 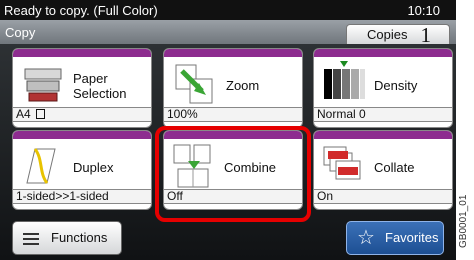 What do you see at coordinates (82, 196) in the screenshot?
I see `duplex-value: 1-sided>>1-sided` at bounding box center [82, 196].